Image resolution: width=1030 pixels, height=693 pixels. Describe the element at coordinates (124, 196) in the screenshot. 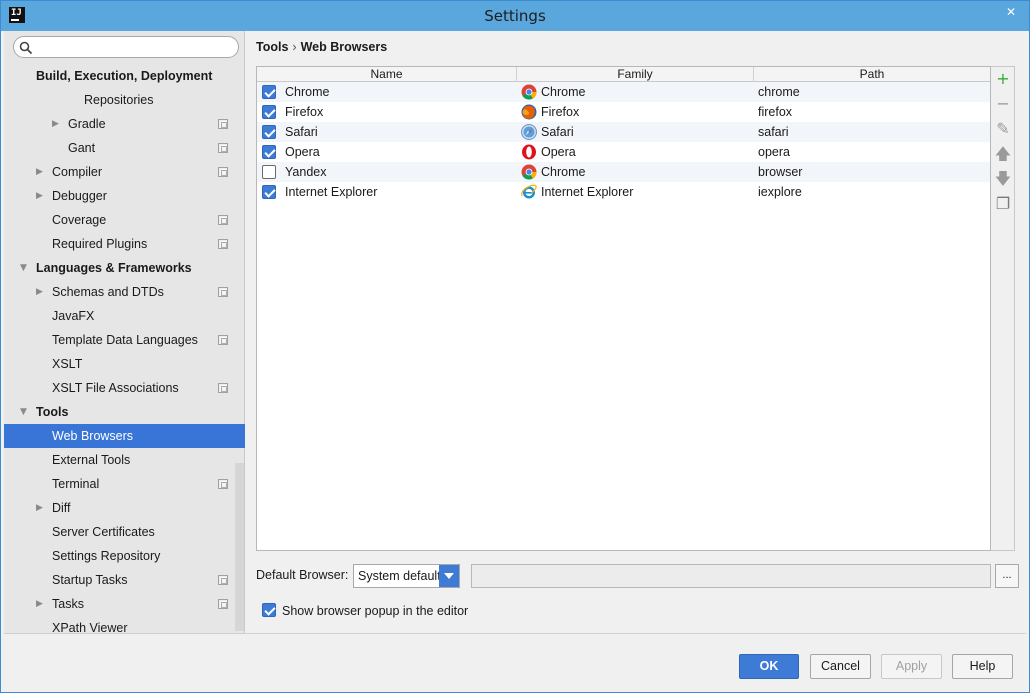

I see `sidebar-item: ▶ Debugger` at that location.